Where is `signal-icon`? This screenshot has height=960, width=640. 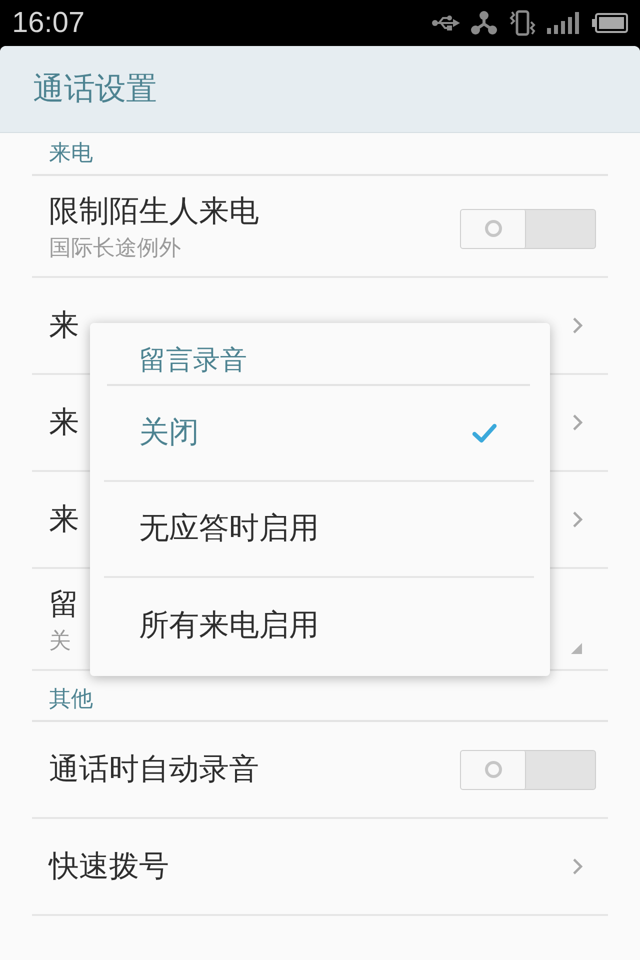 signal-icon is located at coordinates (564, 23).